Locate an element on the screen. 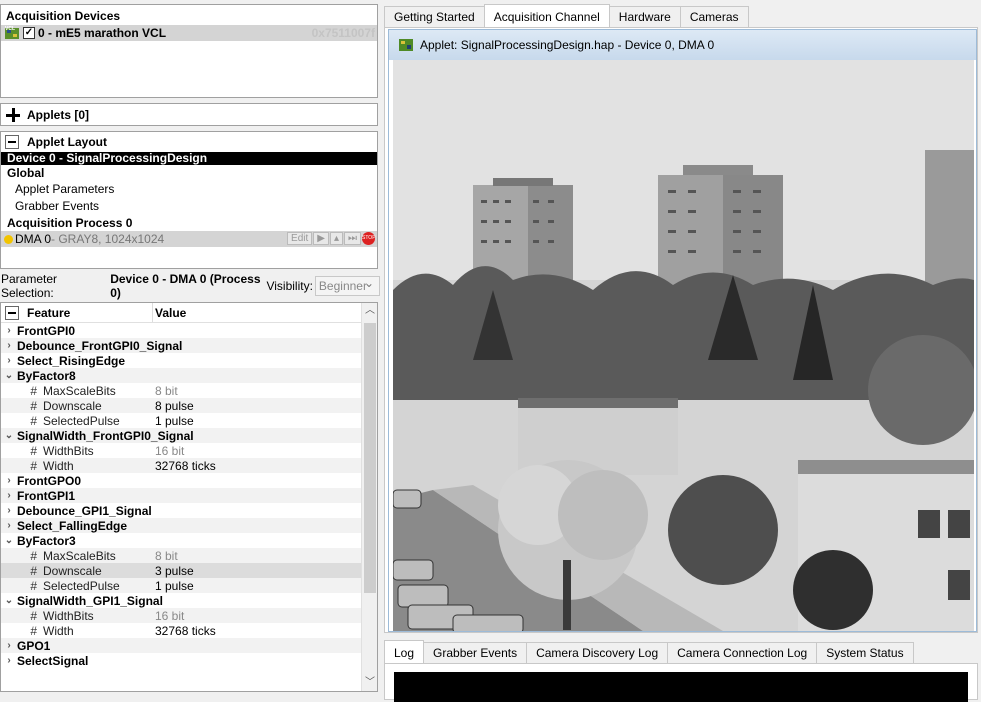 This screenshot has width=981, height=702. feature-value: 3 pulse is located at coordinates (174, 571).